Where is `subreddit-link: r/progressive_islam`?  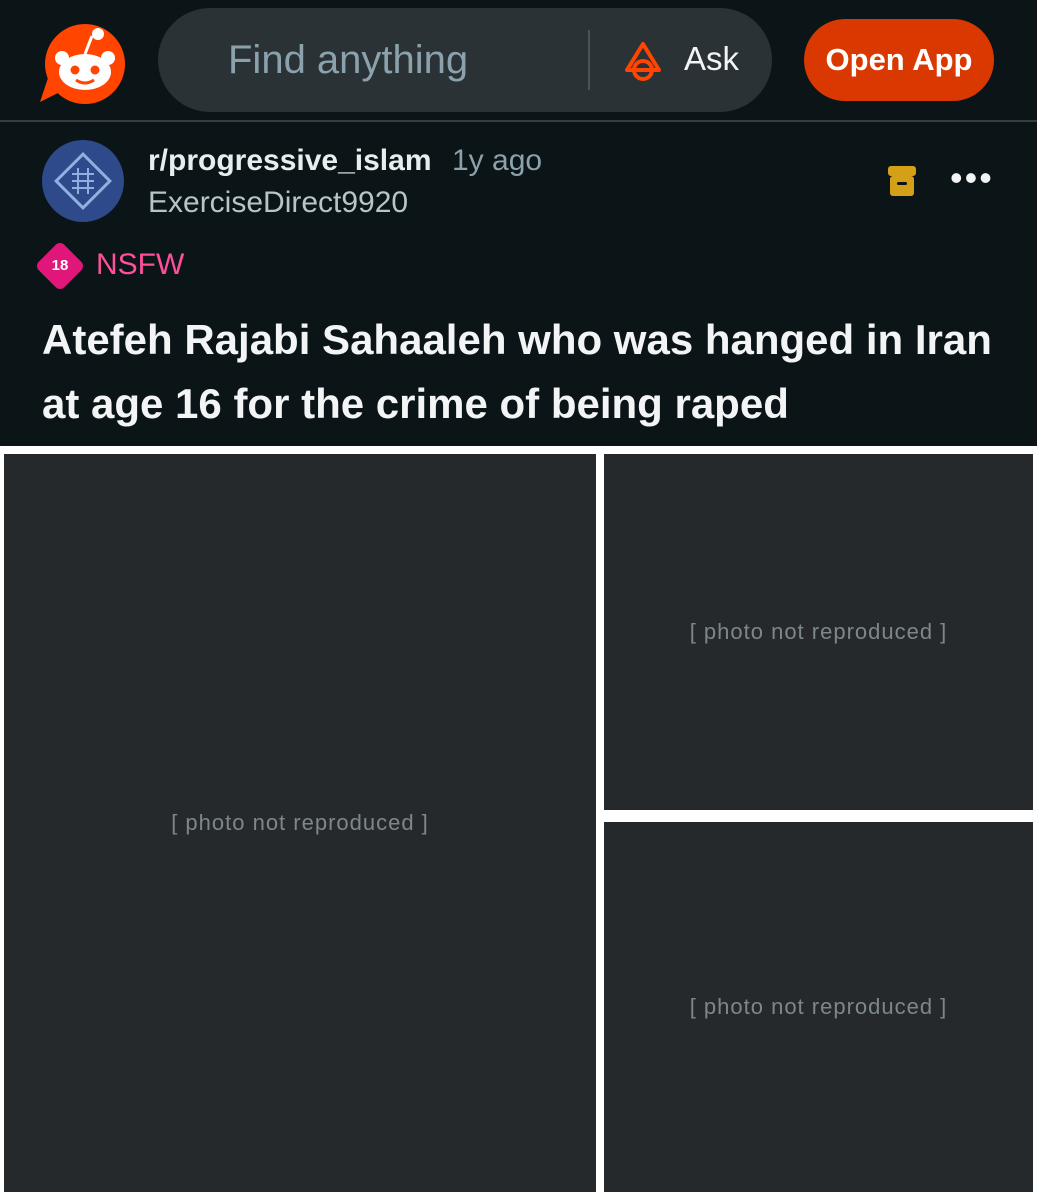
subreddit-link: r/progressive_islam is located at coordinates (290, 161).